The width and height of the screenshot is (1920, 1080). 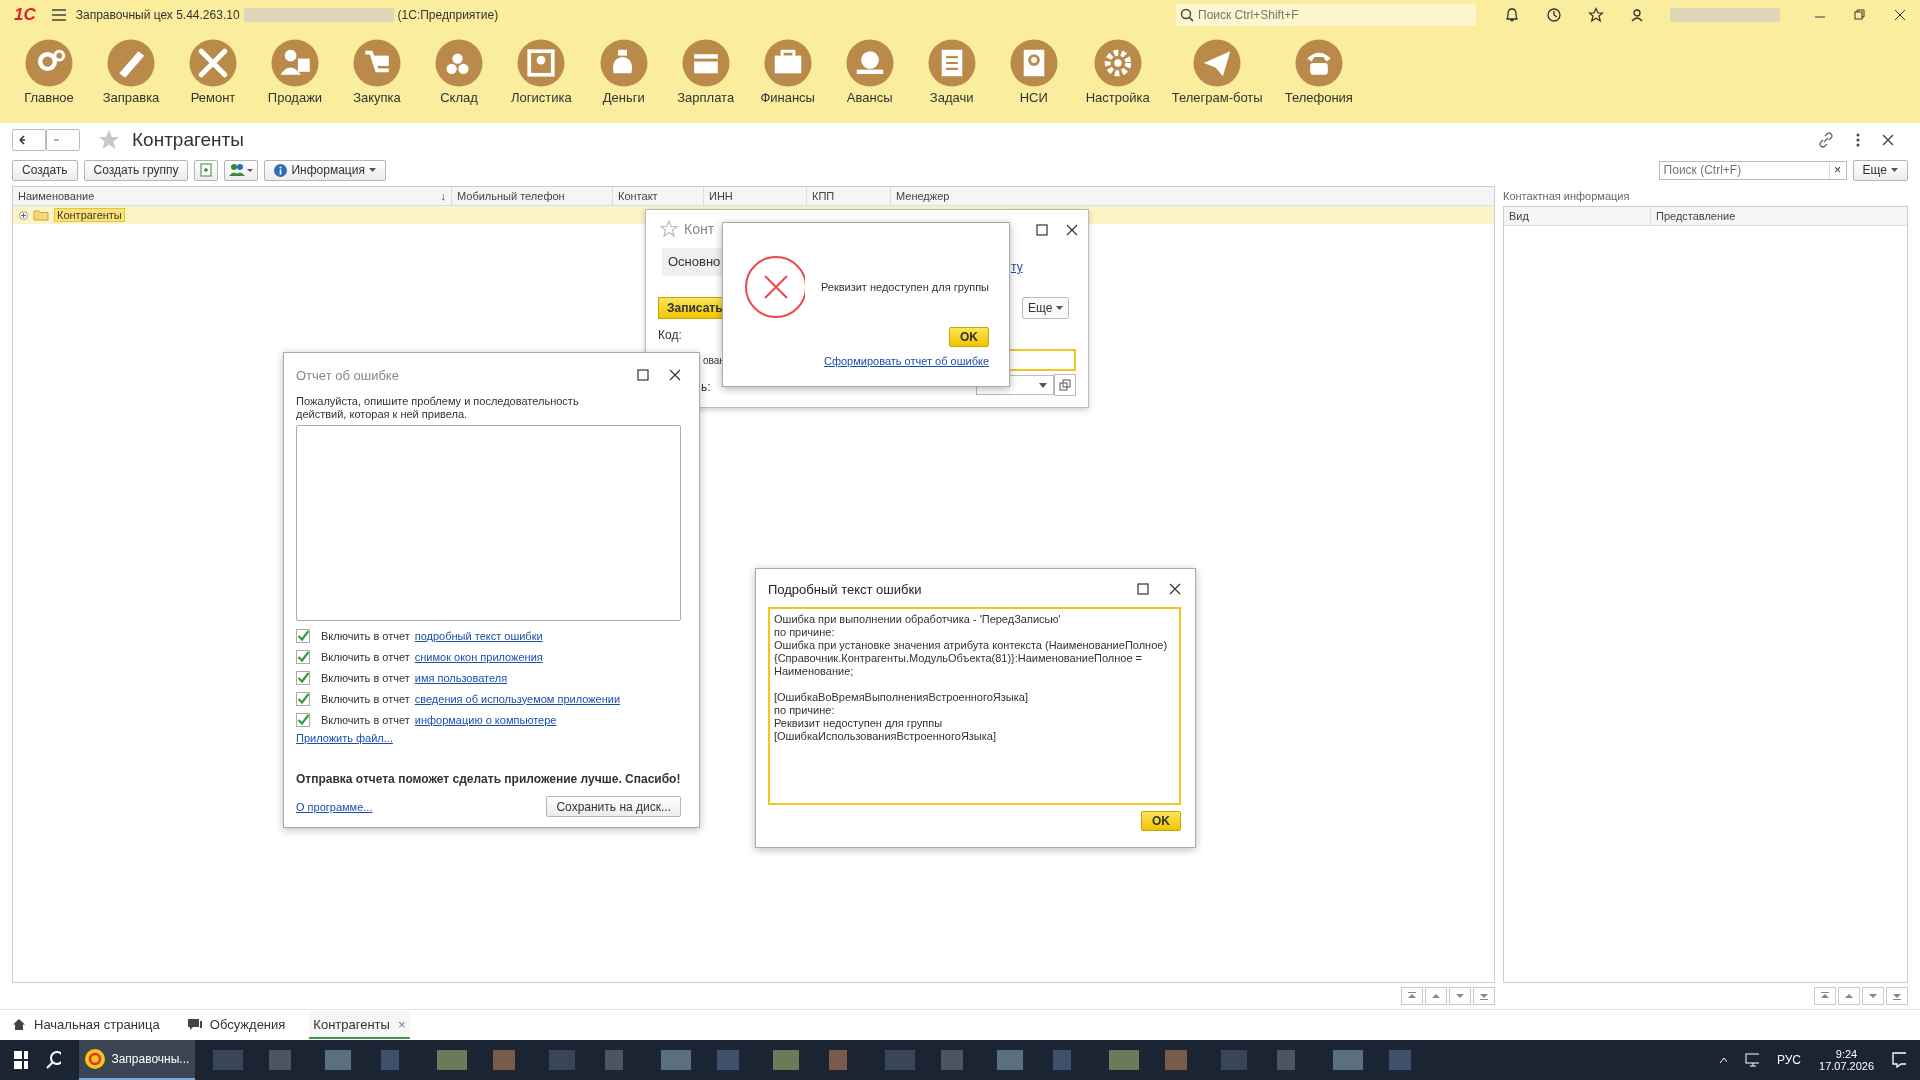 I want to click on language-indicator: РУС, so click(x=1789, y=1060).